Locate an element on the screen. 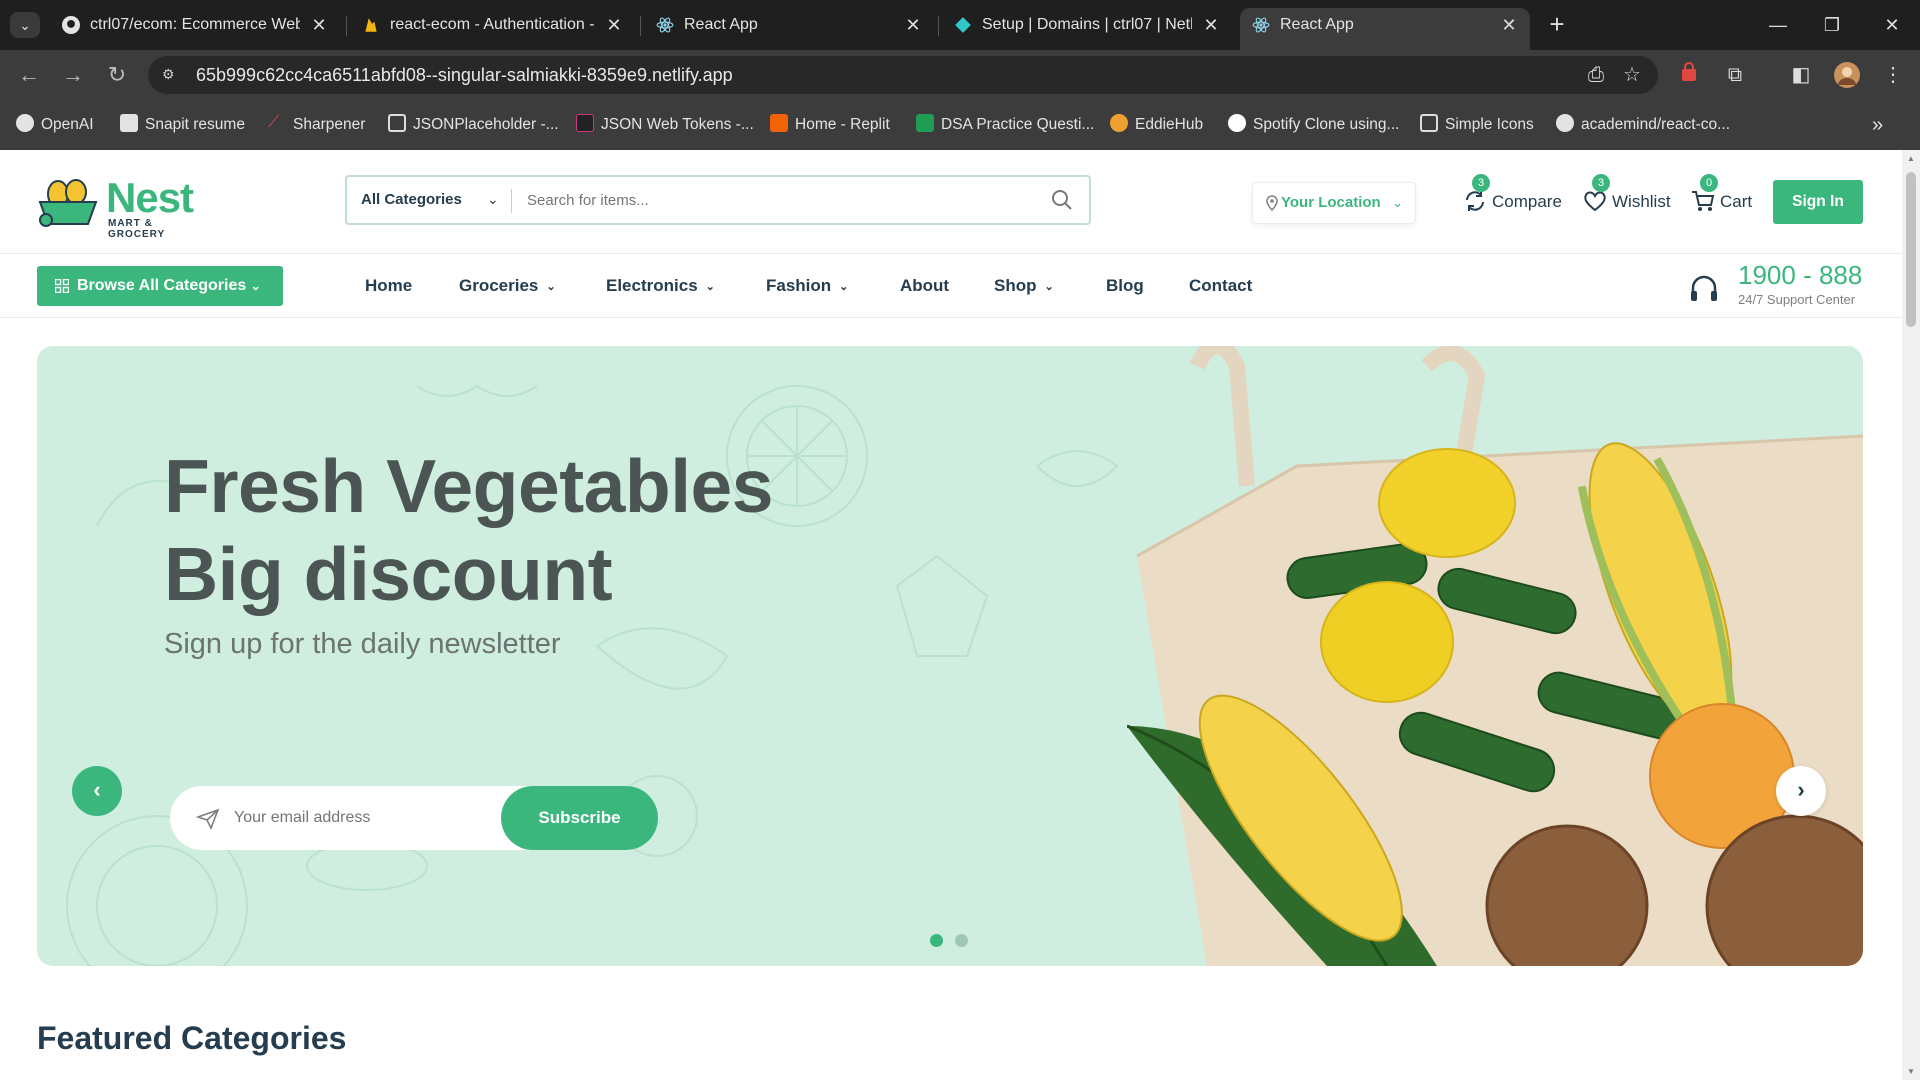 The height and width of the screenshot is (1080, 1920). reload-button: ↻ is located at coordinates (117, 75).